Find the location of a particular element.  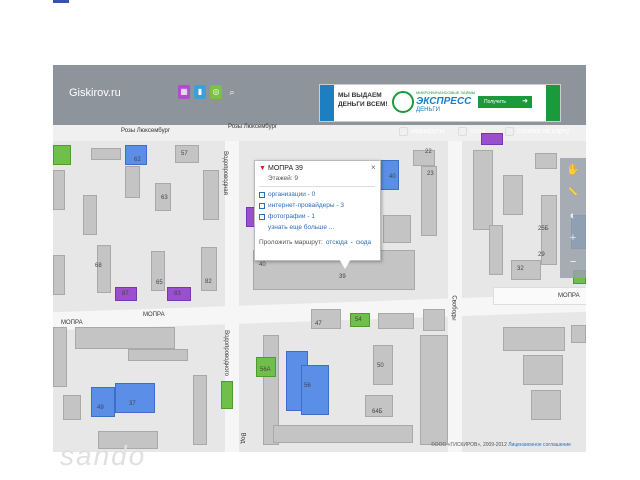

building-number: 65 is located at coordinates (159, 283).